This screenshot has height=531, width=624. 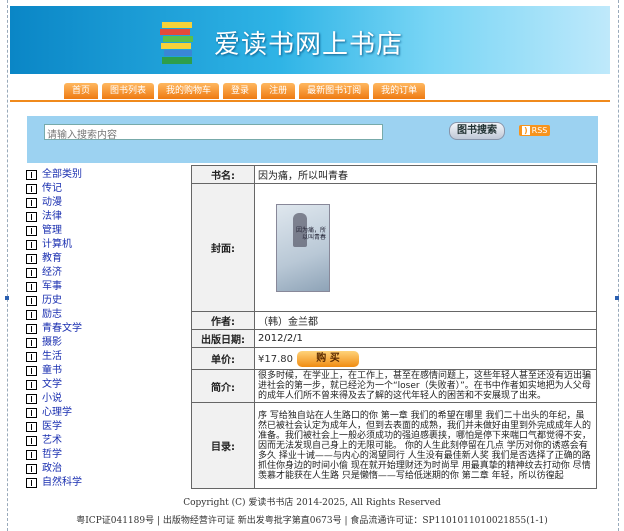 I want to click on category-link: 摄影, so click(x=52, y=343).